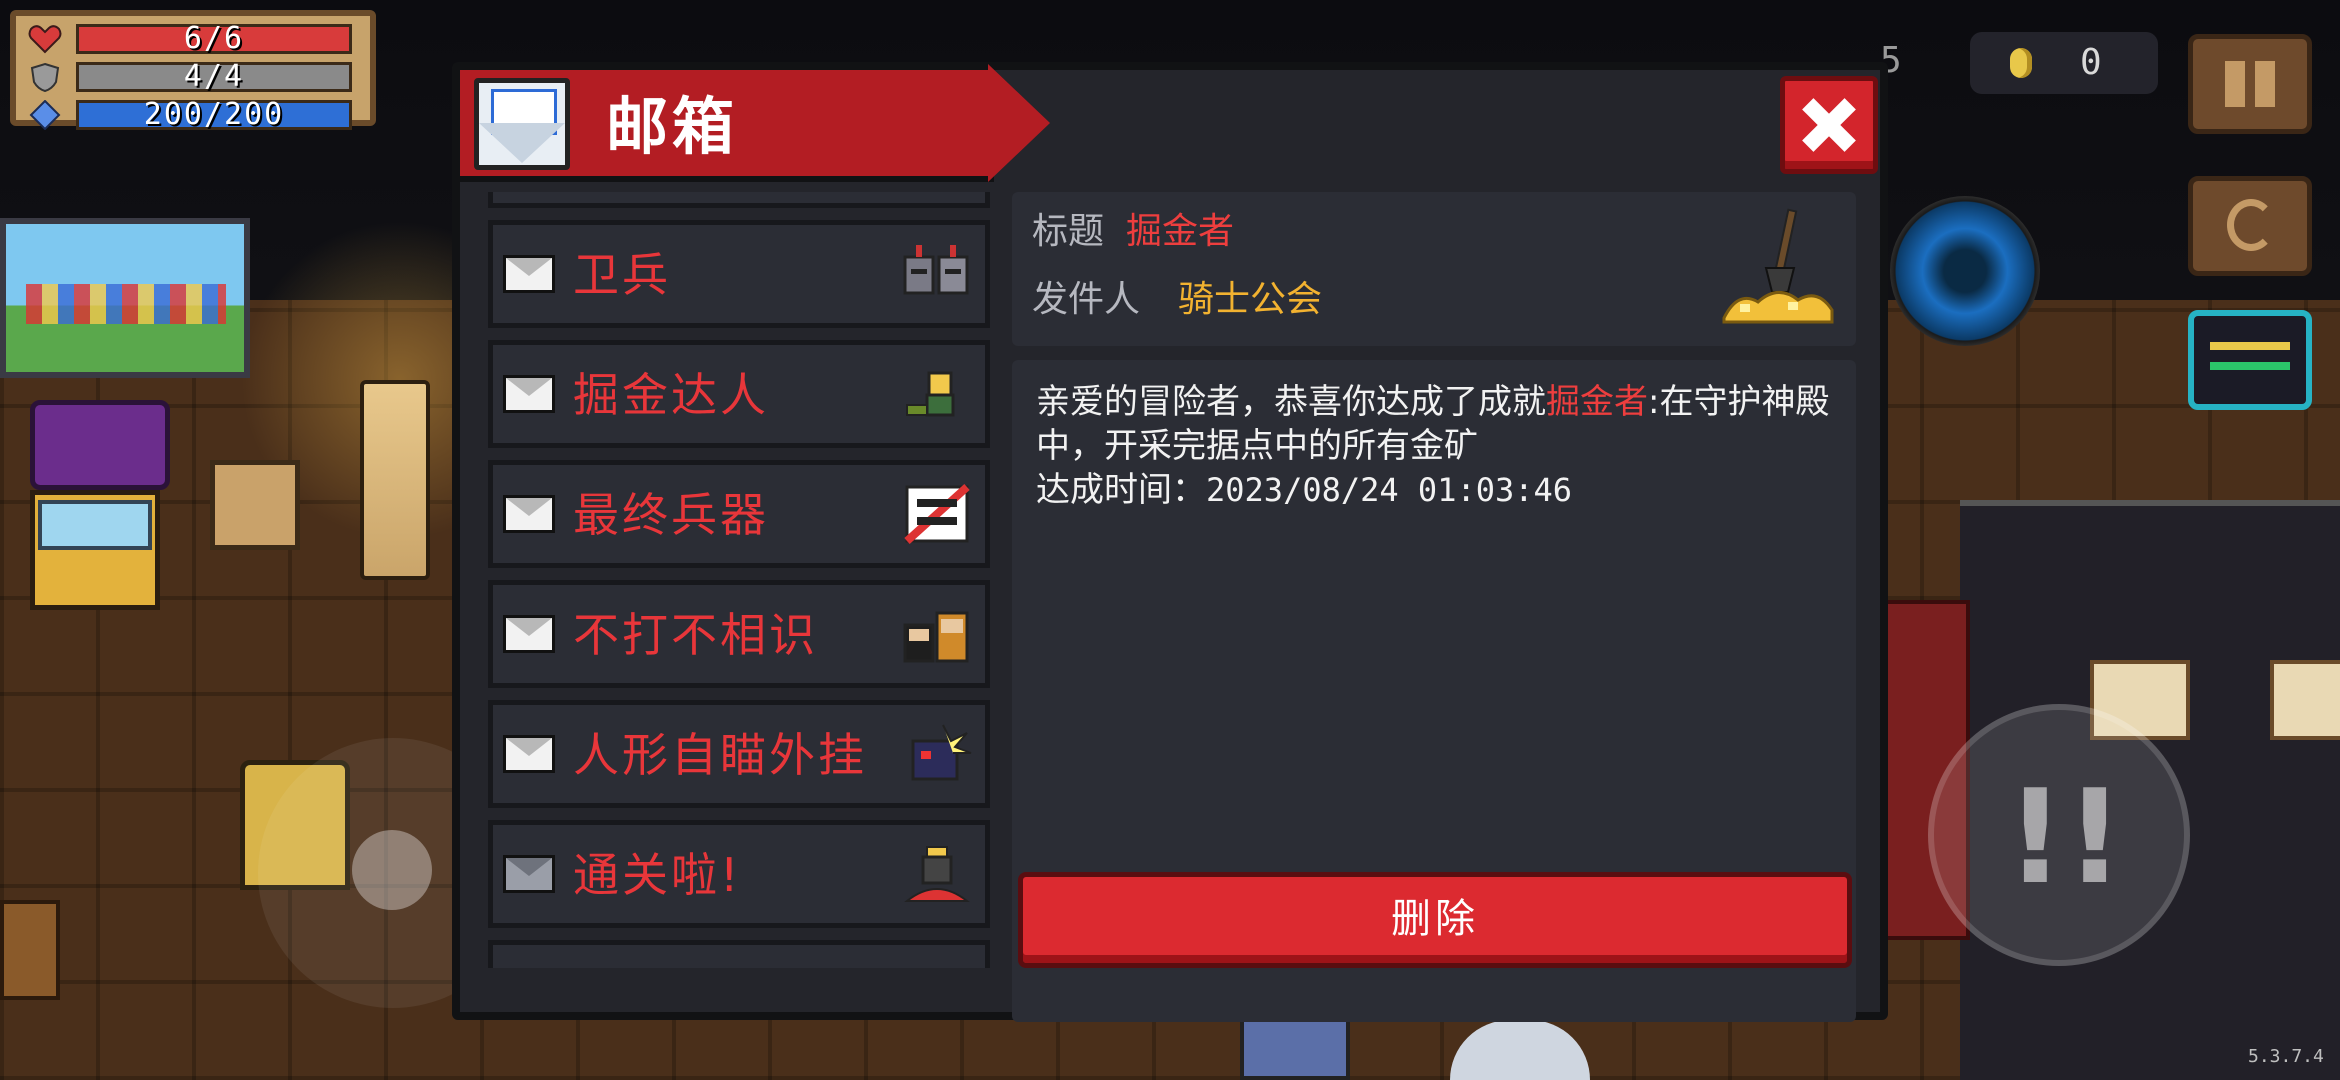 This screenshot has width=2340, height=1080. Describe the element at coordinates (395, 480) in the screenshot. I see `pedestal` at that location.